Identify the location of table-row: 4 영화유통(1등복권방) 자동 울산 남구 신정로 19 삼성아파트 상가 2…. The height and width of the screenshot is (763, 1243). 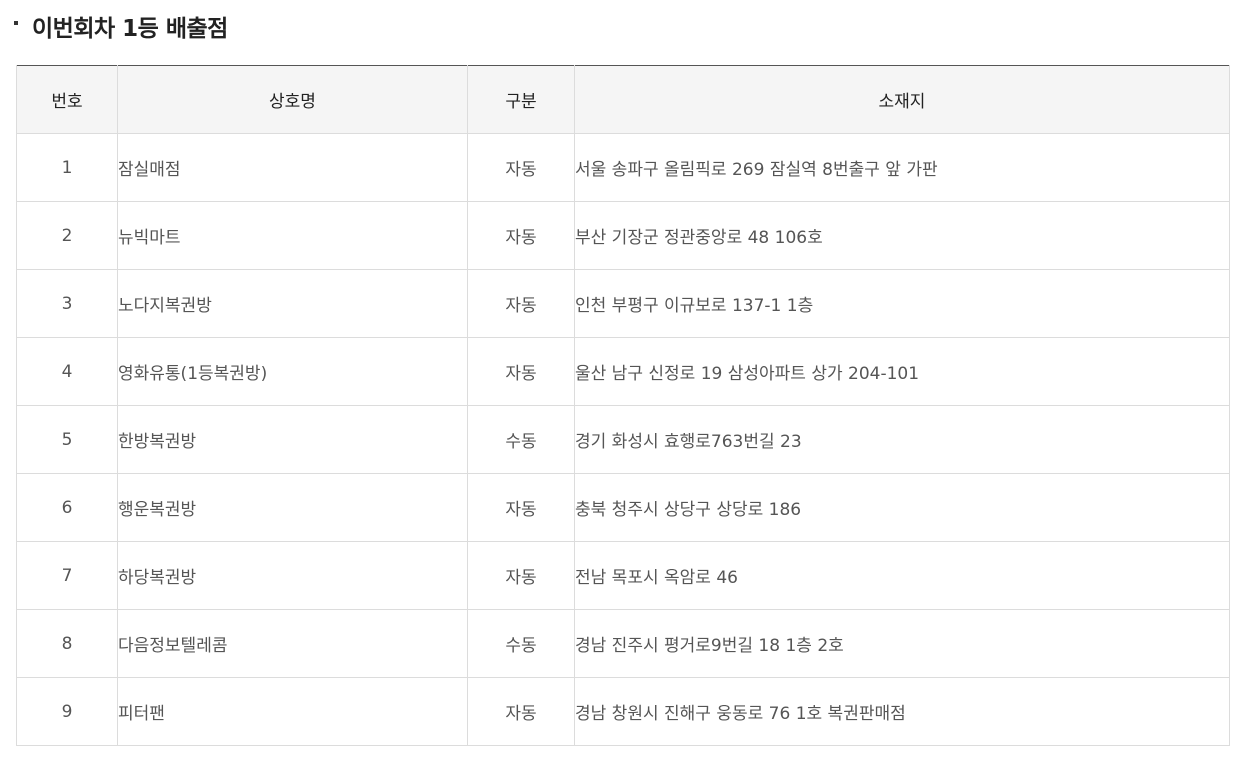
(623, 371).